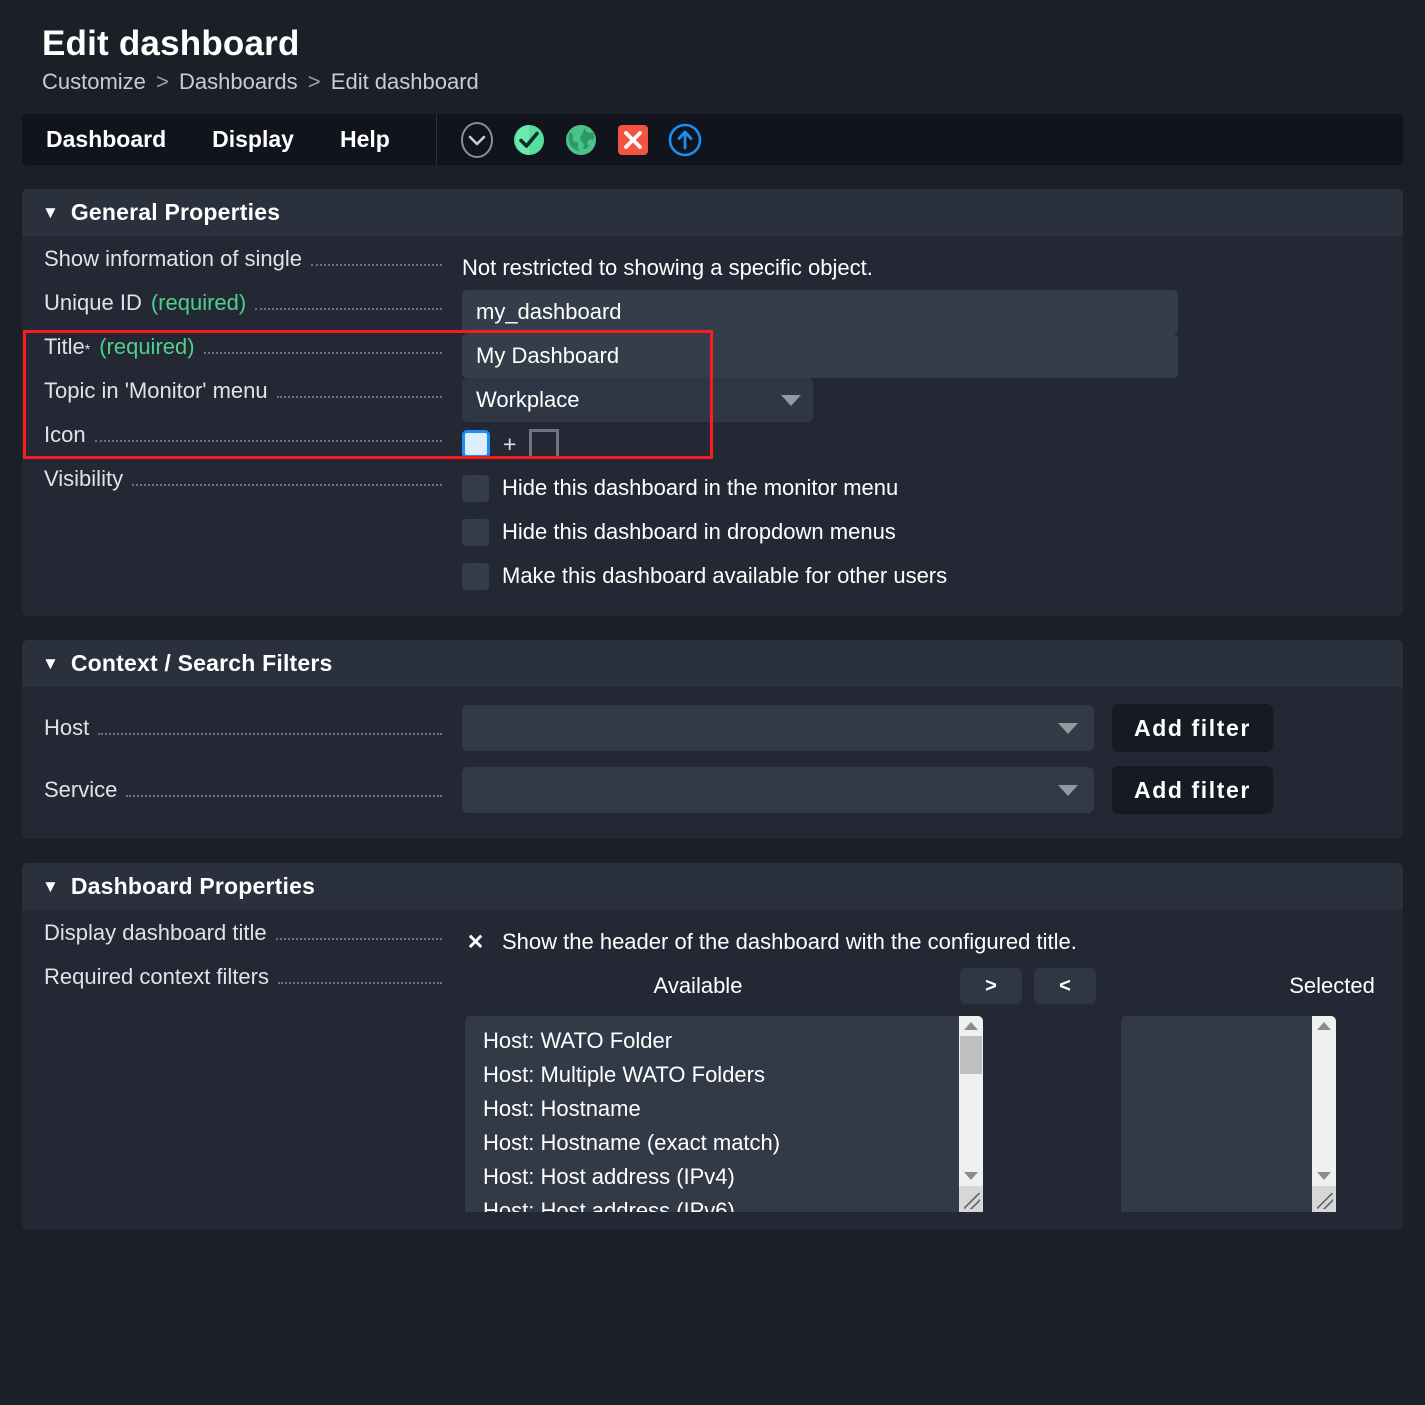  Describe the element at coordinates (1065, 986) in the screenshot. I see `move-left-button: <` at that location.